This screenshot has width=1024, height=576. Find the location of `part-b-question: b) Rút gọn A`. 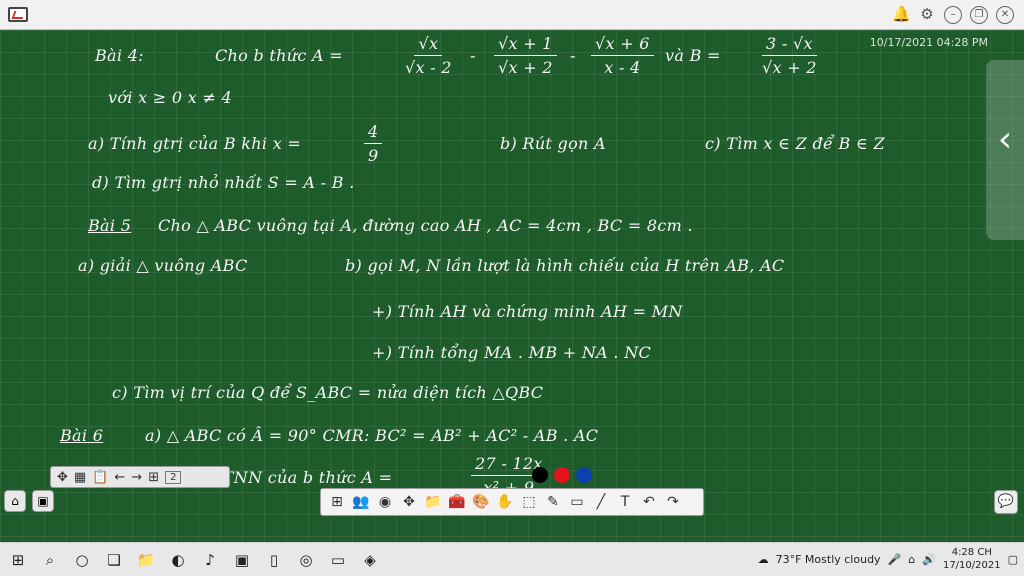

part-b-question: b) Rút gọn A is located at coordinates (553, 143).